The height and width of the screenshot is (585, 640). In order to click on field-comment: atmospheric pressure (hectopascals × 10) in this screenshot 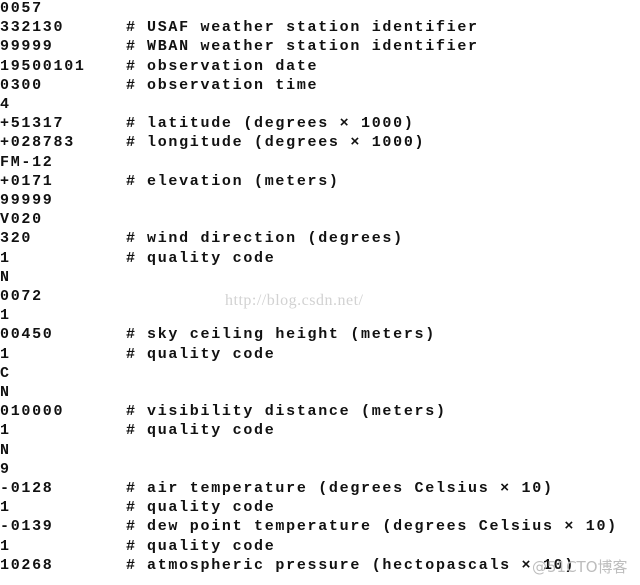, I will do `click(361, 565)`.